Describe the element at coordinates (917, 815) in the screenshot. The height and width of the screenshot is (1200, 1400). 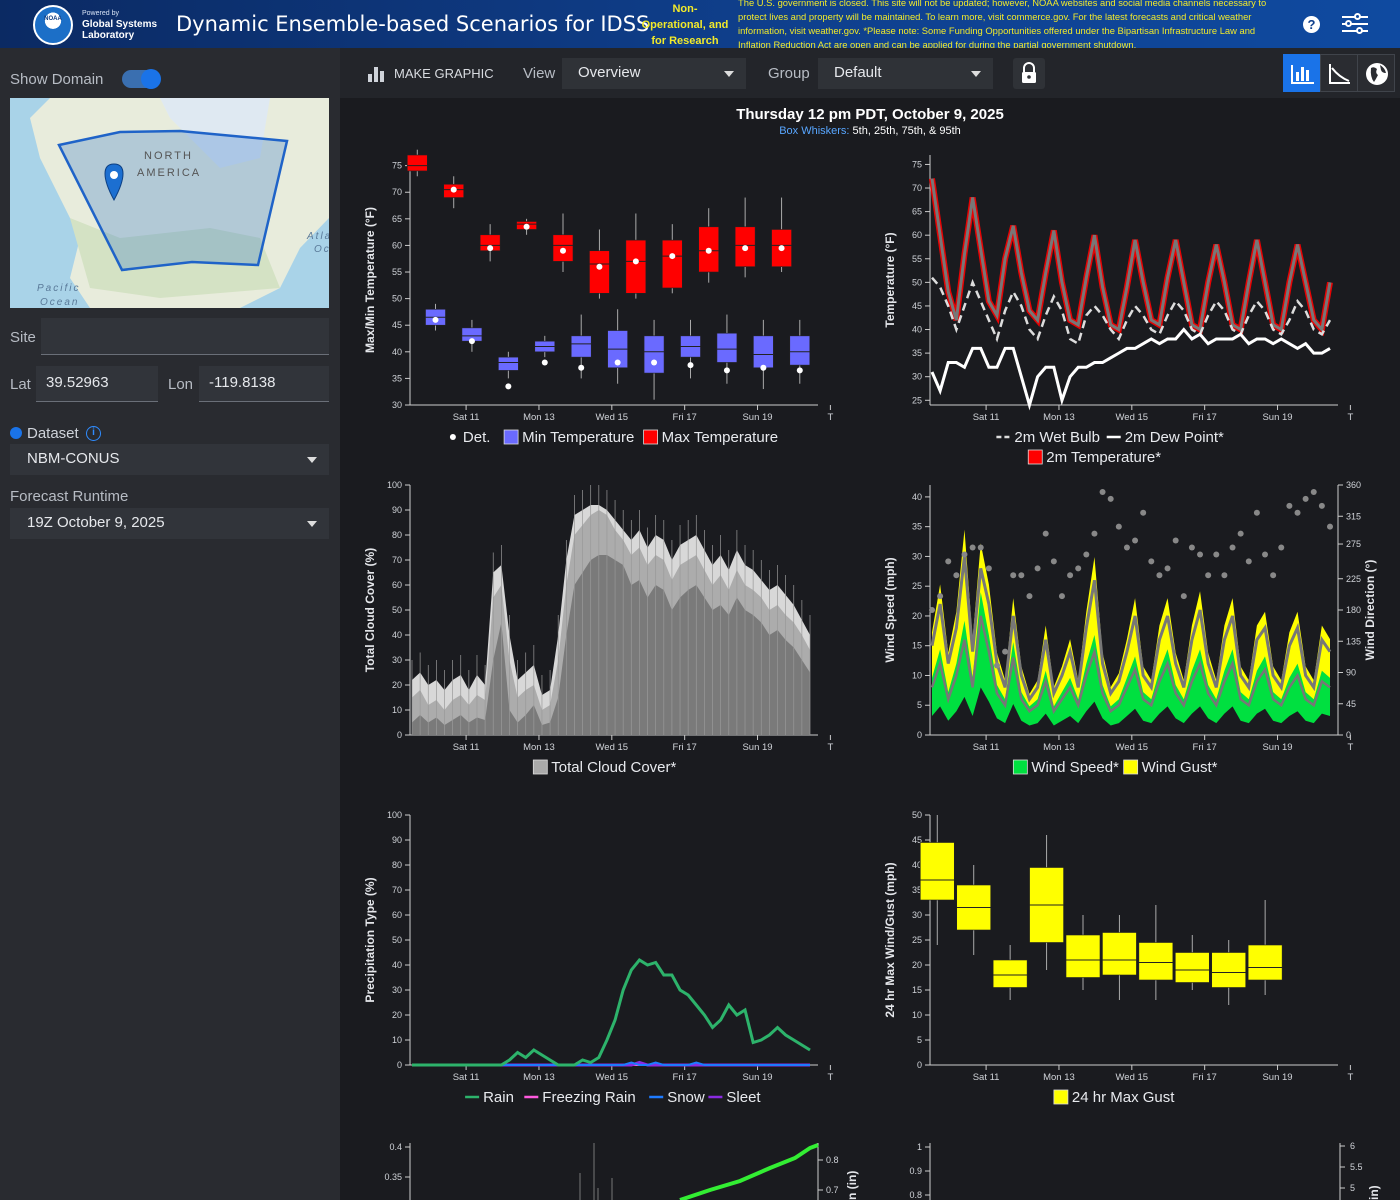
I see `y-tick-label: 50` at that location.